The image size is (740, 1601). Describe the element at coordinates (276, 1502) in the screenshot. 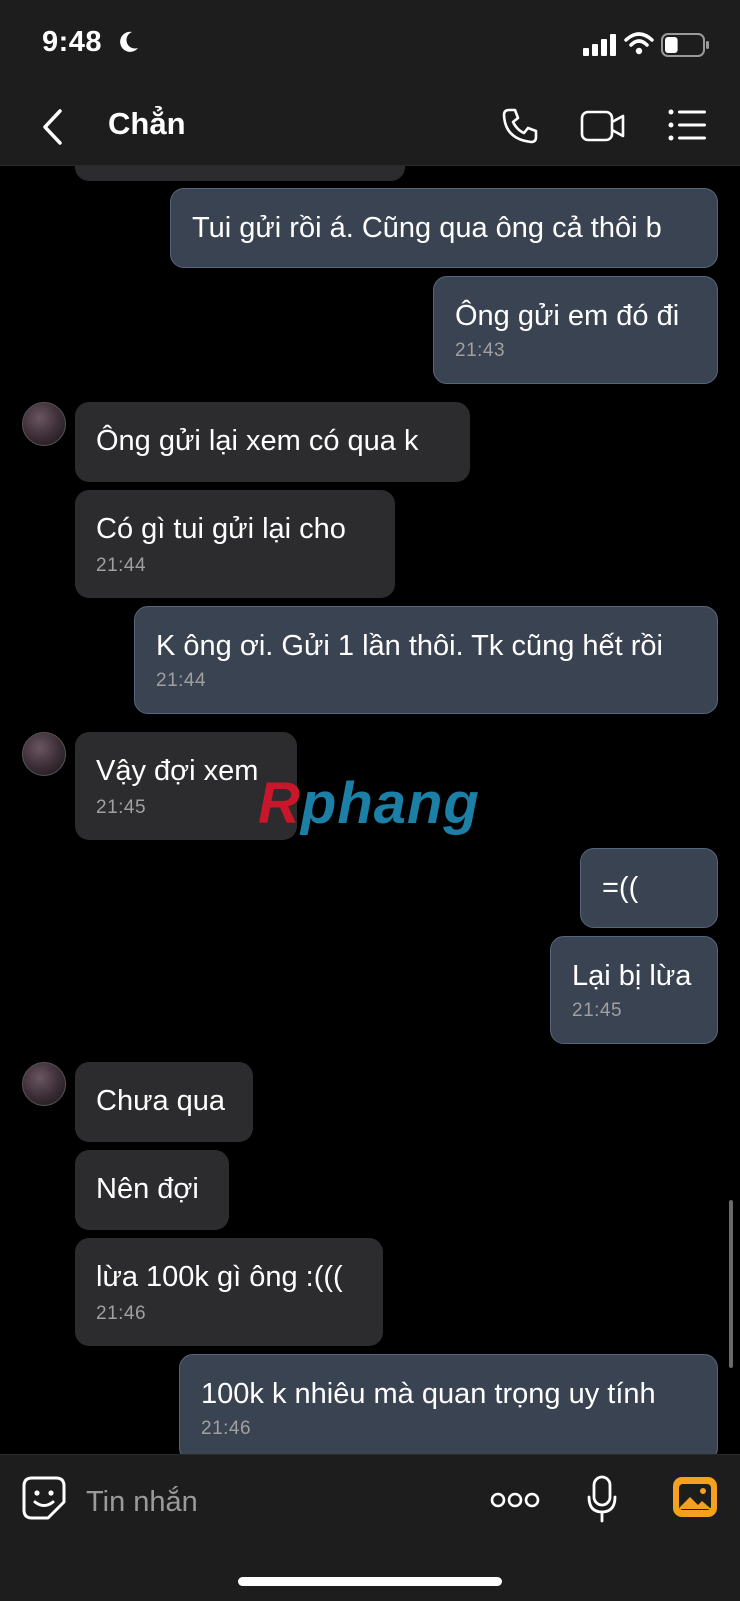

I see `message-input` at that location.